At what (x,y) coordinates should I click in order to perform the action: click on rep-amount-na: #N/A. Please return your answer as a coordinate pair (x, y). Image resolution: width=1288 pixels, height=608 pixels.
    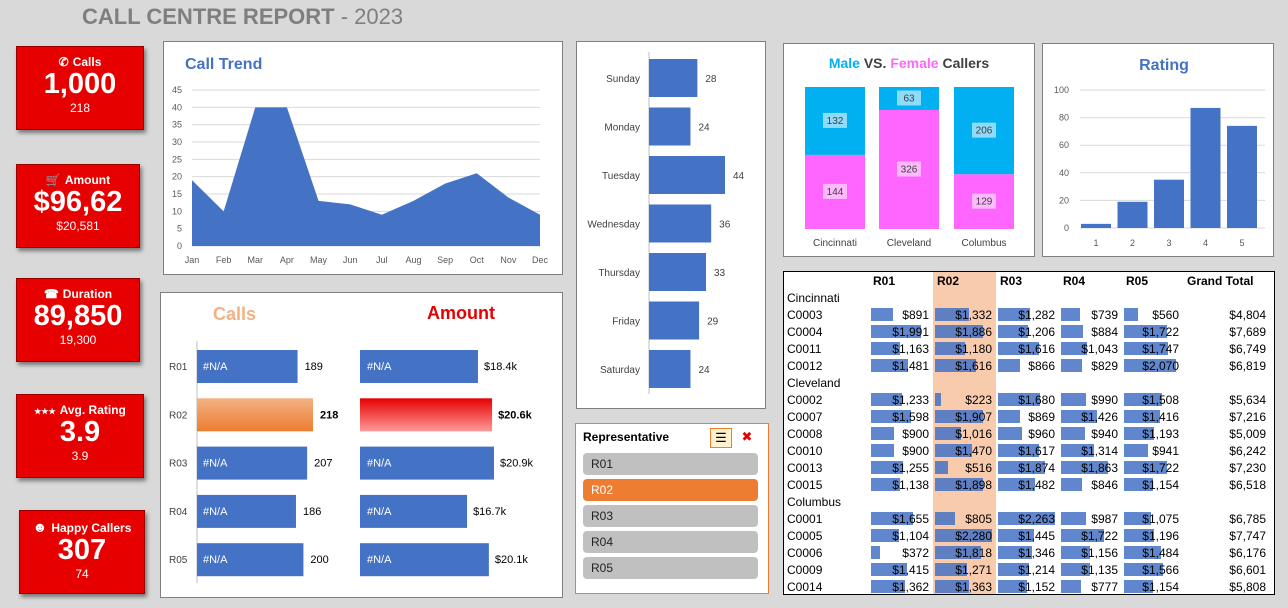
    Looking at the image, I should click on (379, 367).